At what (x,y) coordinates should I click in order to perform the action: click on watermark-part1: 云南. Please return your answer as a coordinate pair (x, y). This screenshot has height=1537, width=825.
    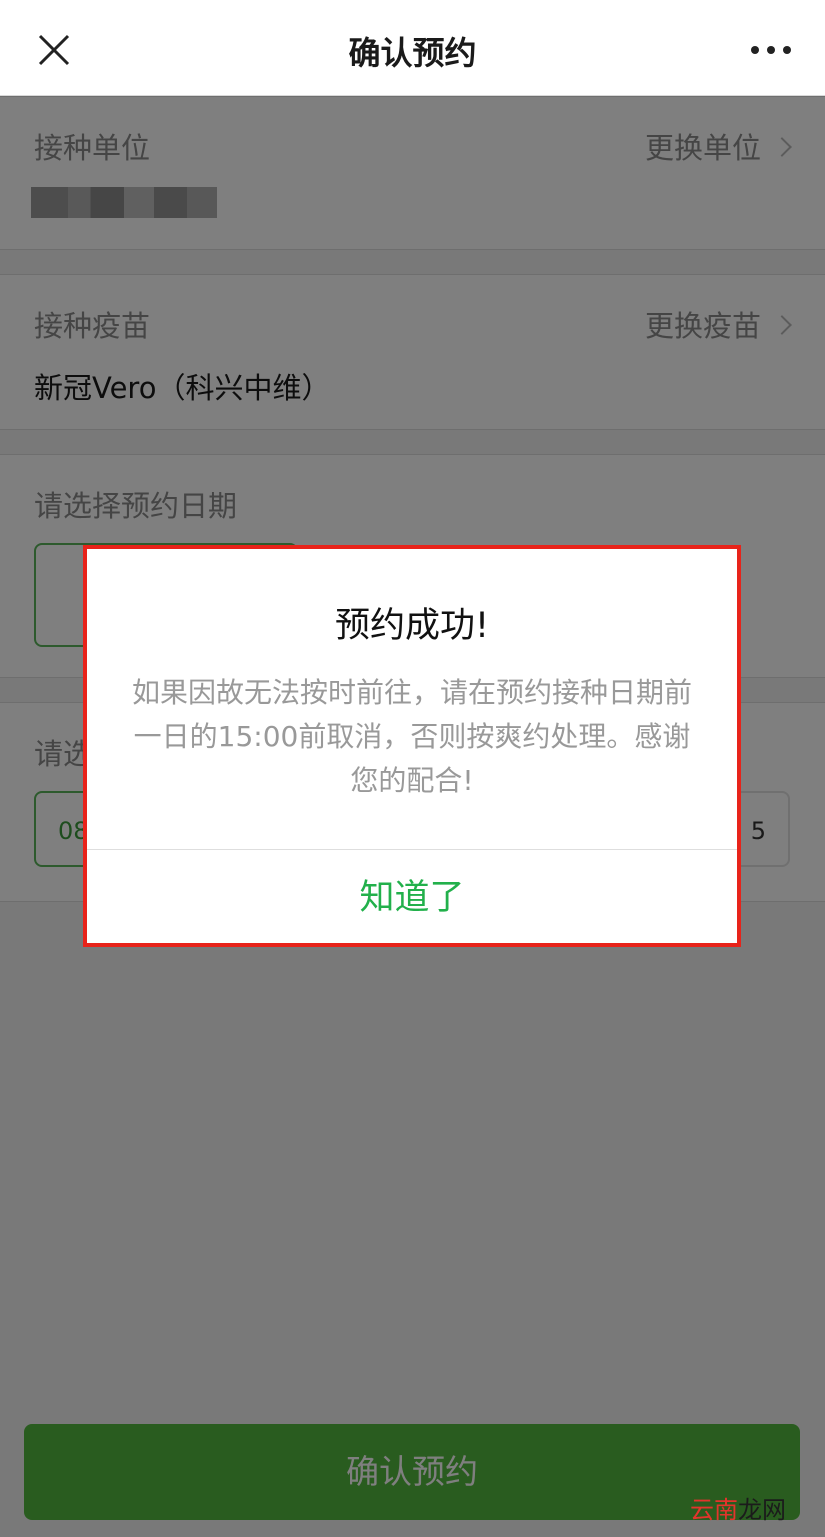
    Looking at the image, I should click on (714, 1510).